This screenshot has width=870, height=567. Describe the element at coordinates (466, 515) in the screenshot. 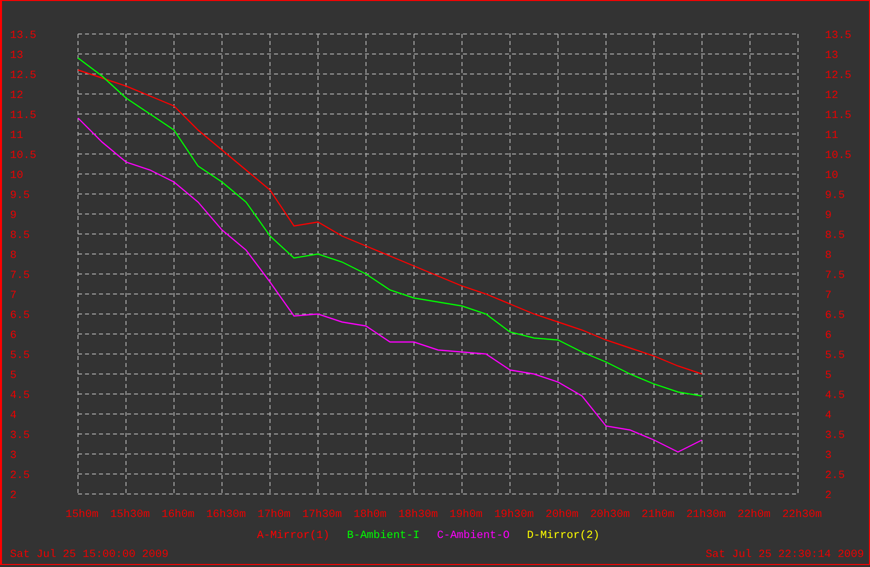

I see `x-axis-label: 19h0m` at that location.